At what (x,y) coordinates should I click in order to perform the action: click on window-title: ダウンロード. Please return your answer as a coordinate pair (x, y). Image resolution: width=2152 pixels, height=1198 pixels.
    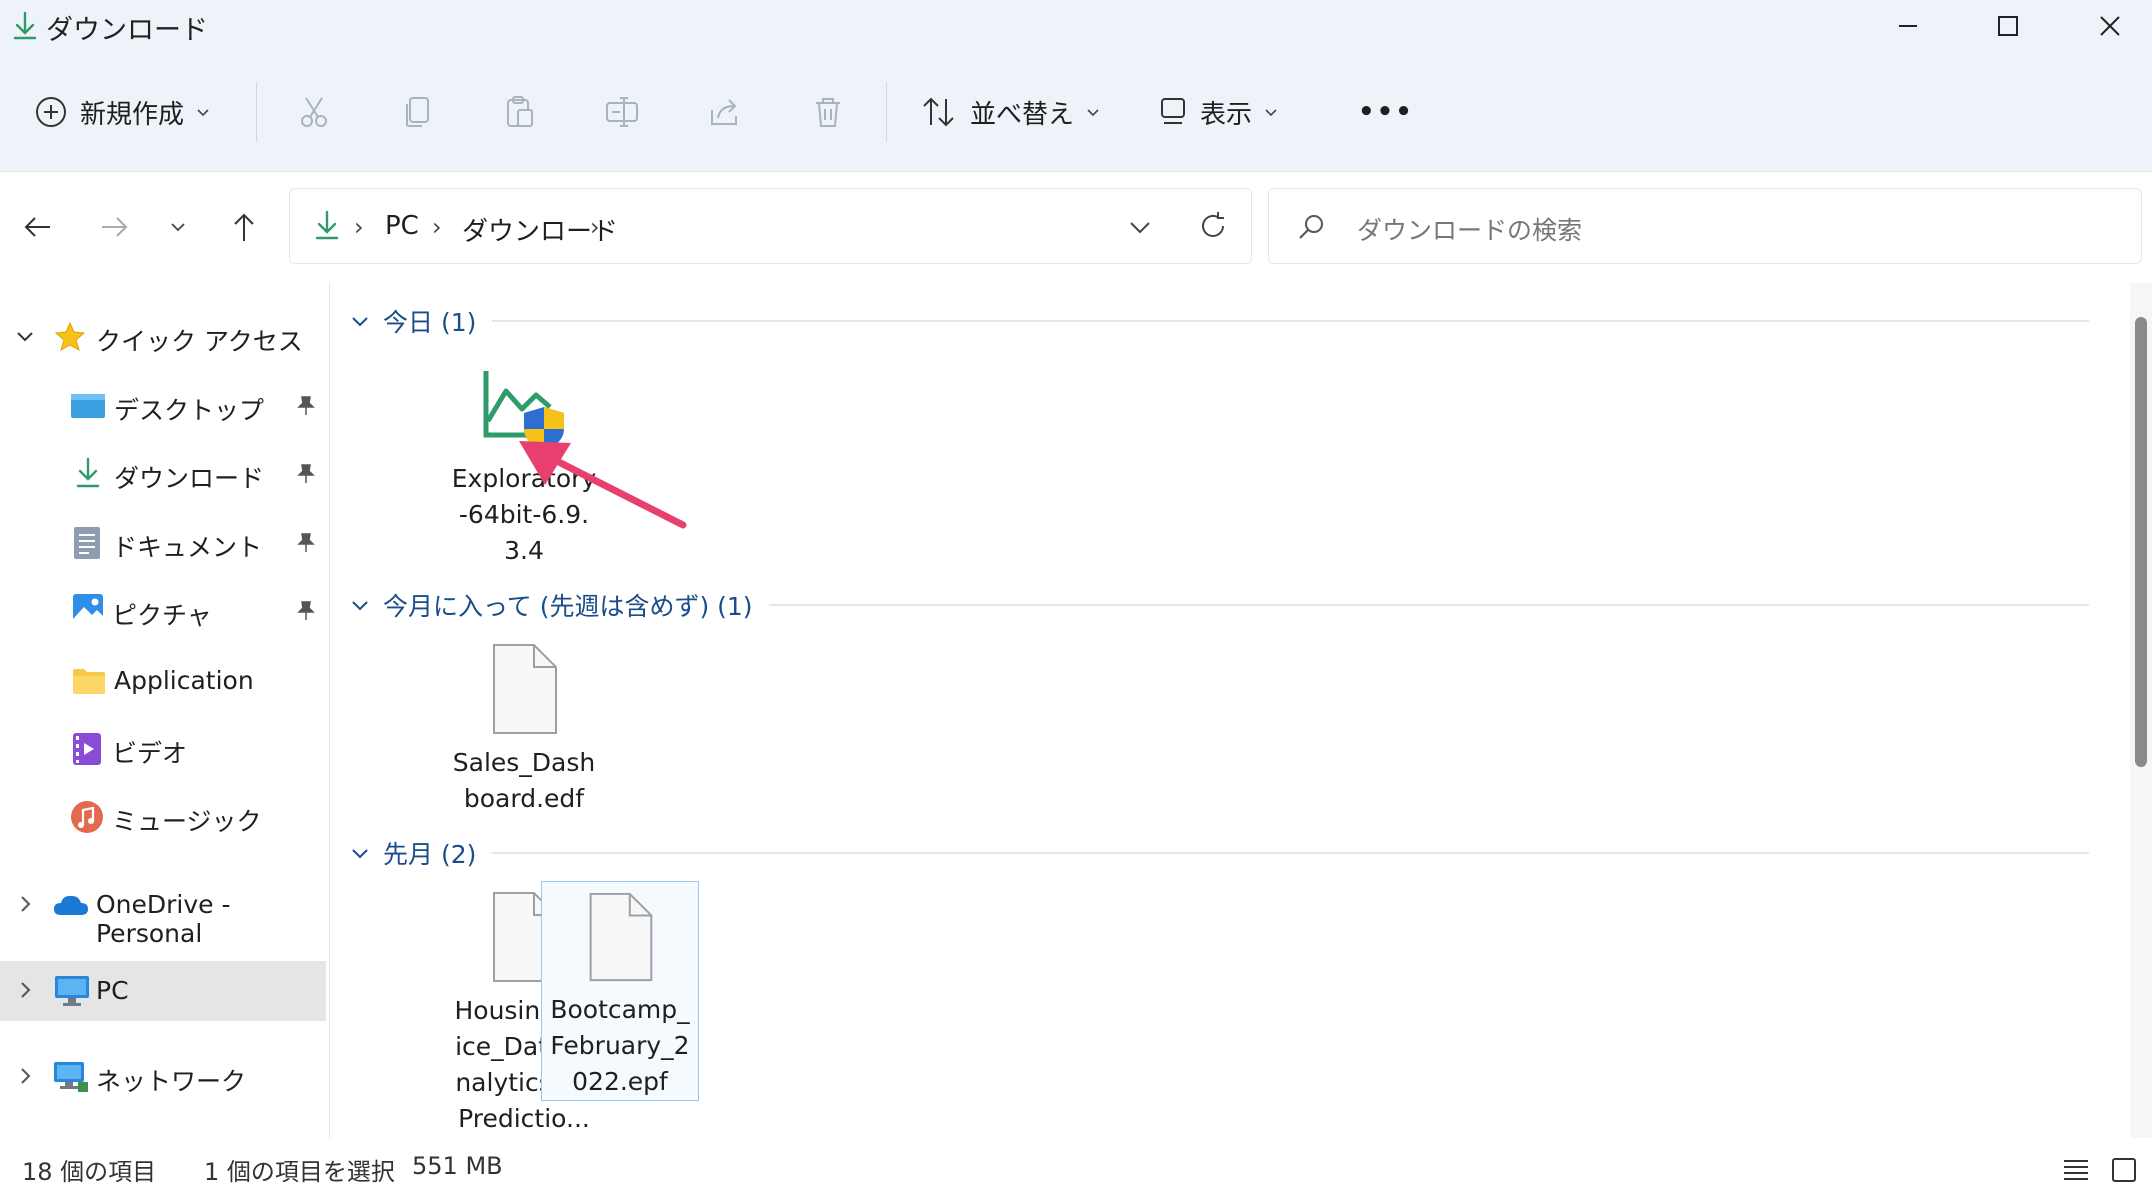
    Looking at the image, I should click on (127, 30).